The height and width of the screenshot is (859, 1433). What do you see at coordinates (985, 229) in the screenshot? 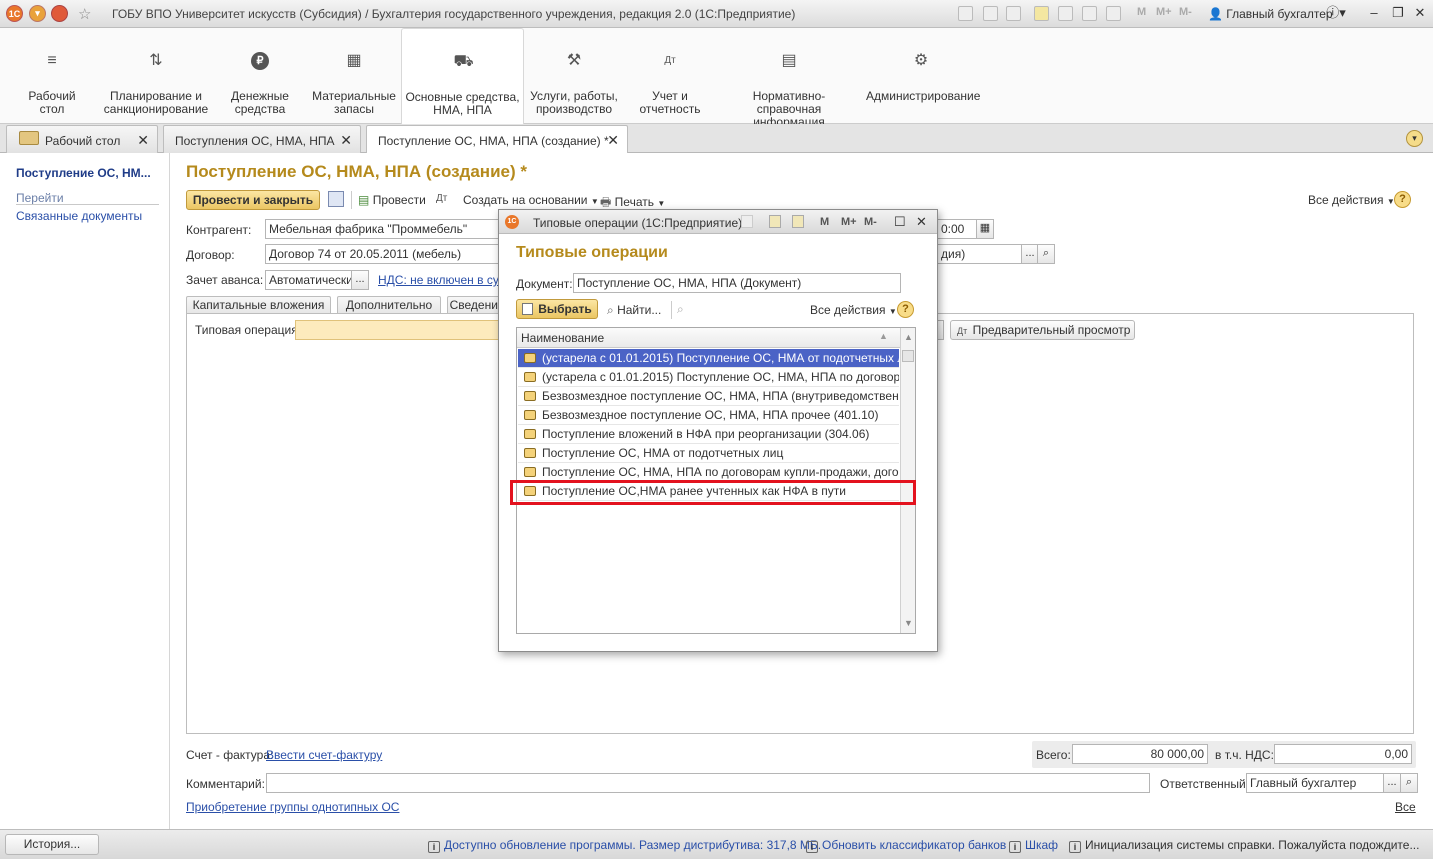
I see `calendar-icon: ▦` at bounding box center [985, 229].